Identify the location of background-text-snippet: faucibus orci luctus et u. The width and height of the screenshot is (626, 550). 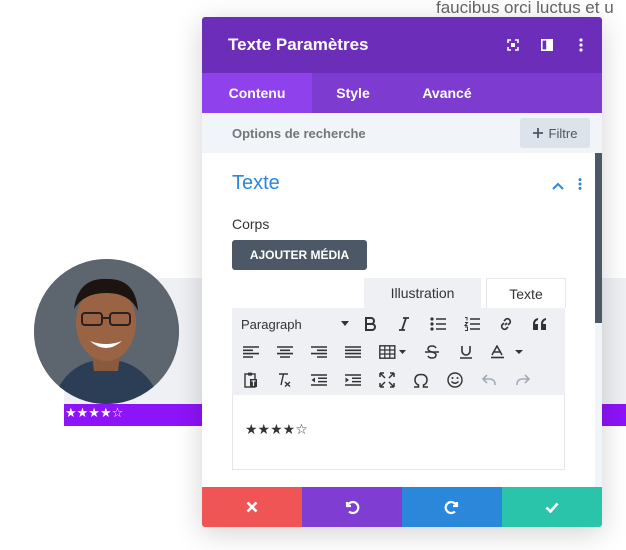
(525, 8).